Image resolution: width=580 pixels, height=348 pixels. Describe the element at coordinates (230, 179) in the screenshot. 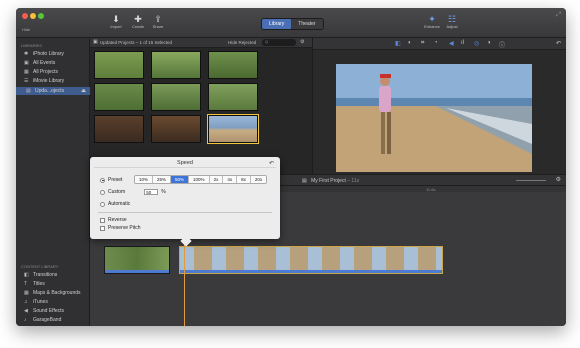

I see `preset-4x: 4x` at that location.